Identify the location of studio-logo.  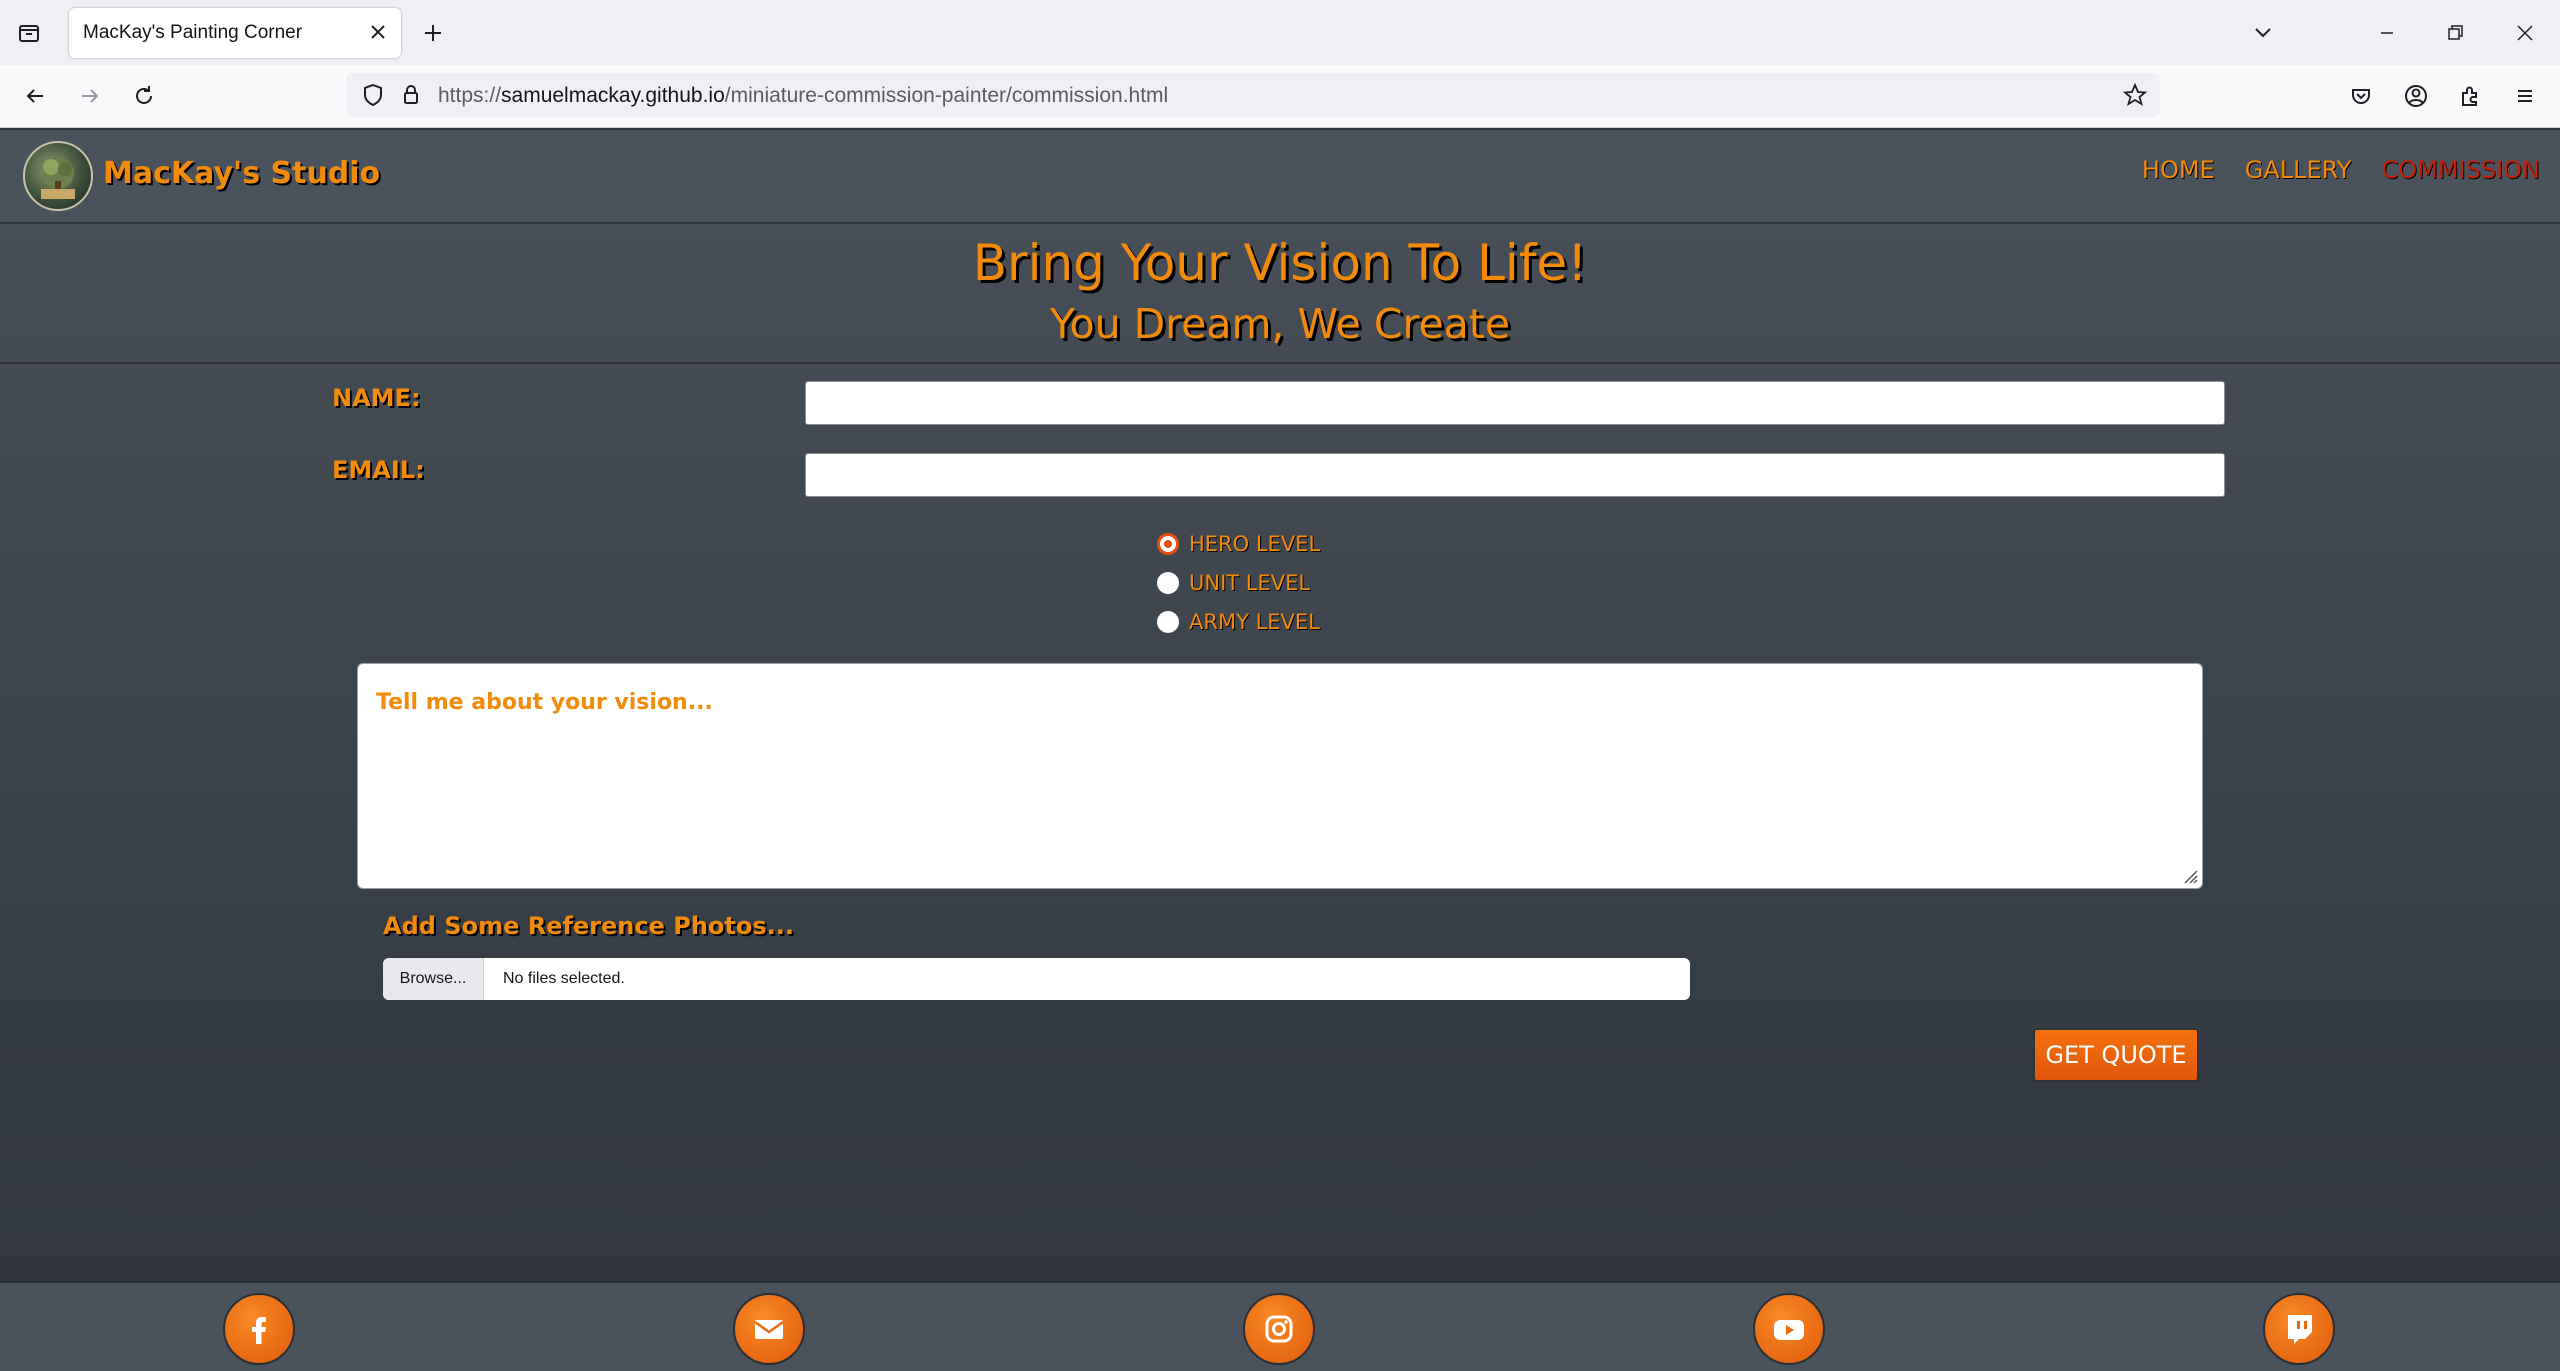
(58, 176).